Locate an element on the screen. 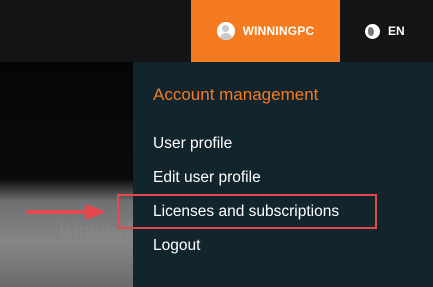  language-selector: EN is located at coordinates (385, 31).